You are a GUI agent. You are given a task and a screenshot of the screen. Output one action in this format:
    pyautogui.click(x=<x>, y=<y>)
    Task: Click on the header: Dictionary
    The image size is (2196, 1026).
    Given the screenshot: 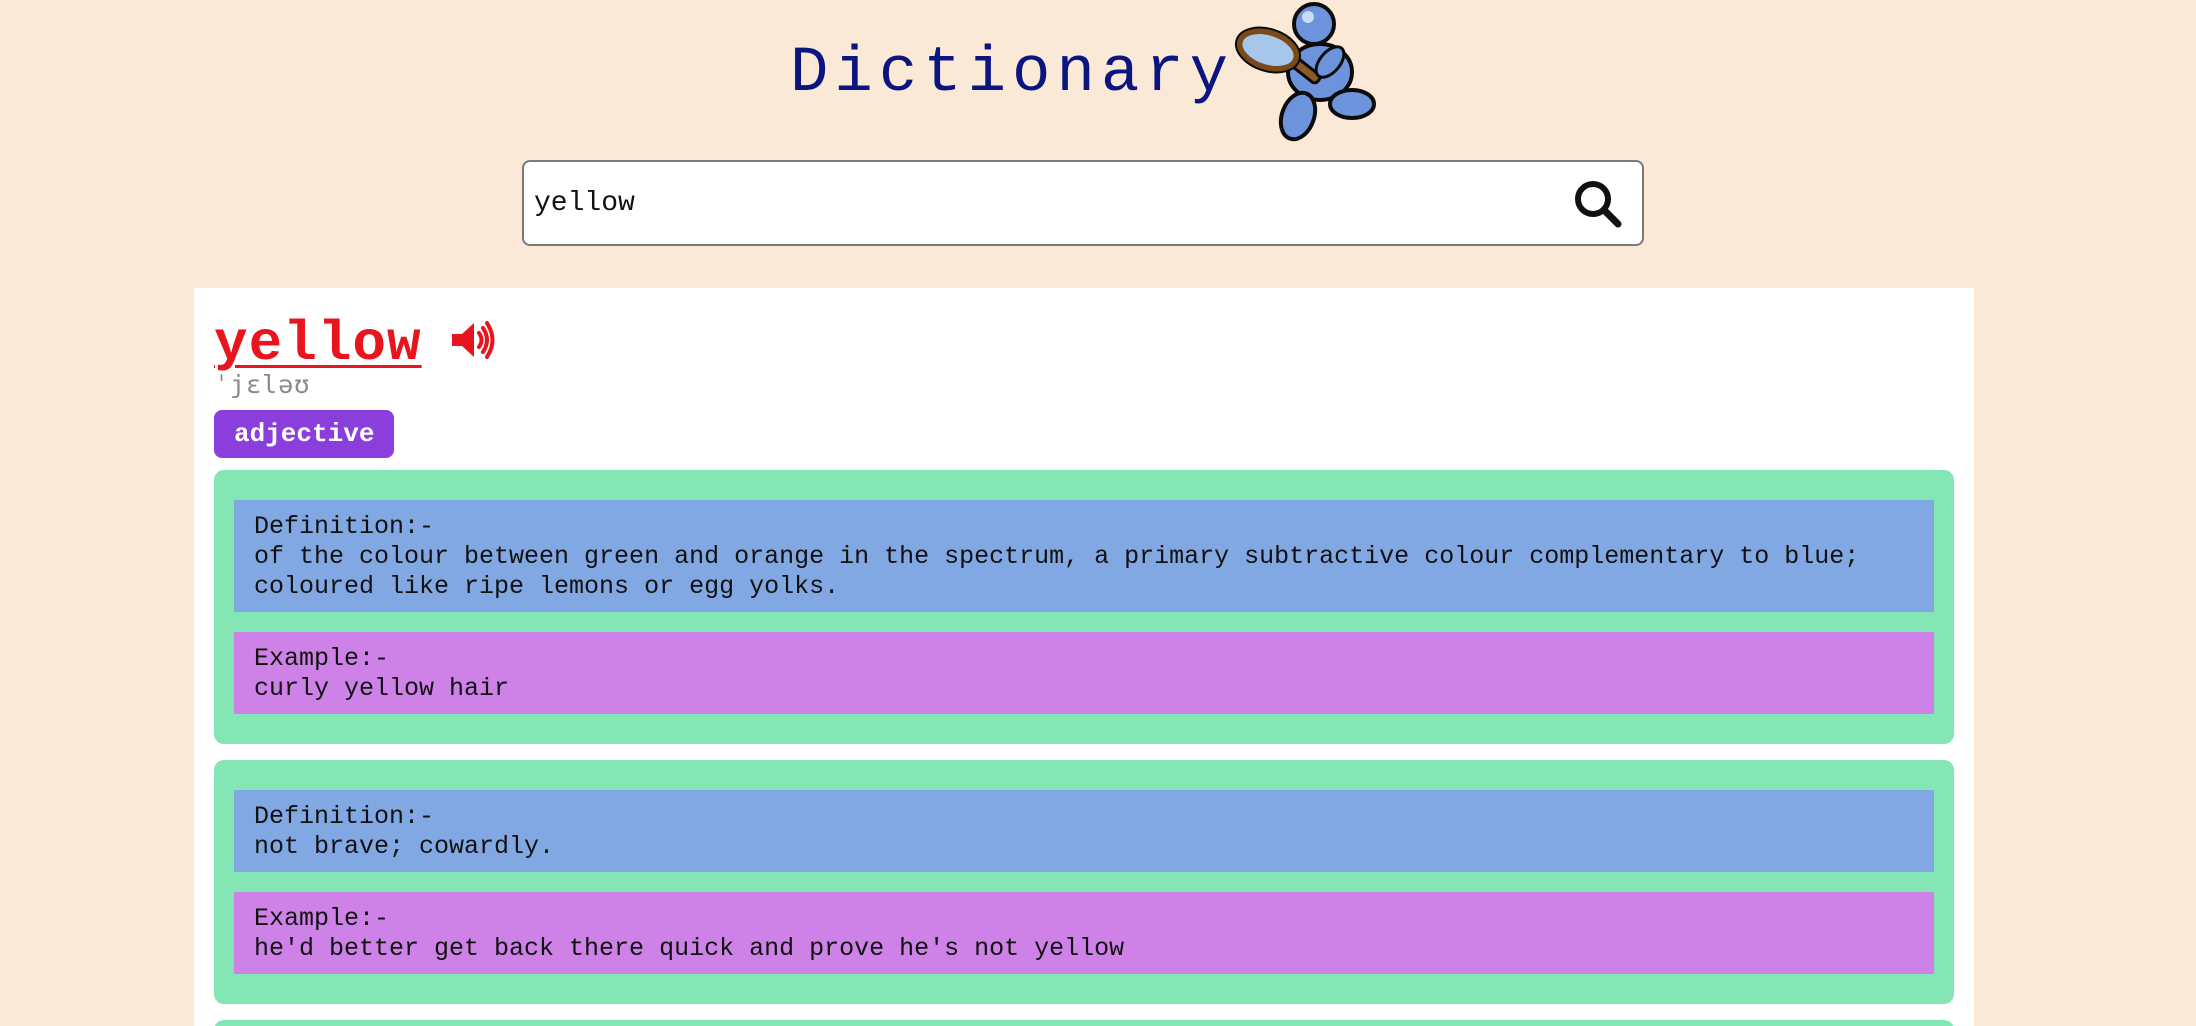 What is the action you would take?
    pyautogui.click(x=1098, y=75)
    